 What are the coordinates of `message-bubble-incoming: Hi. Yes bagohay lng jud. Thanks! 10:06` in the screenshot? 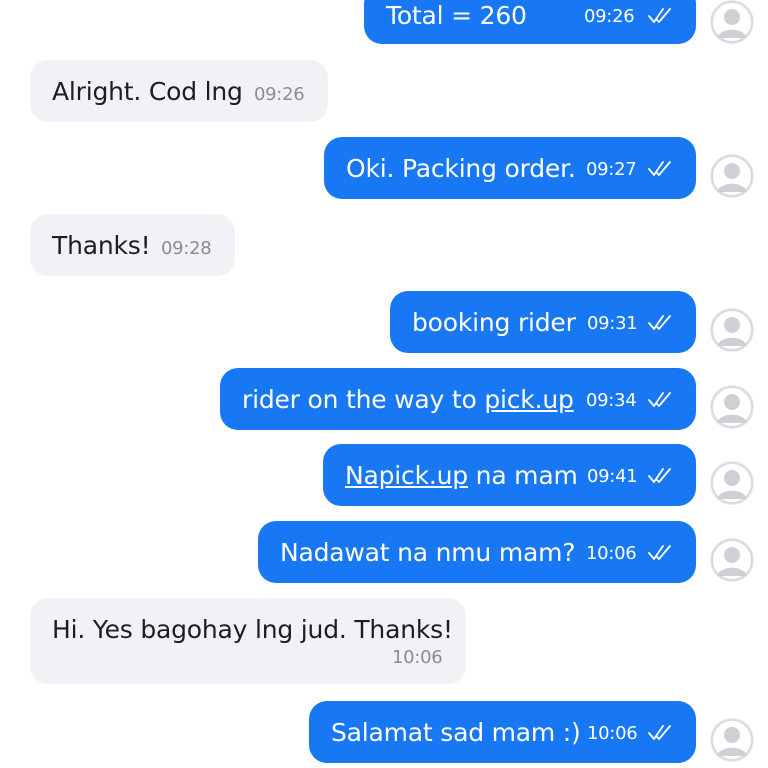 It's located at (248, 641).